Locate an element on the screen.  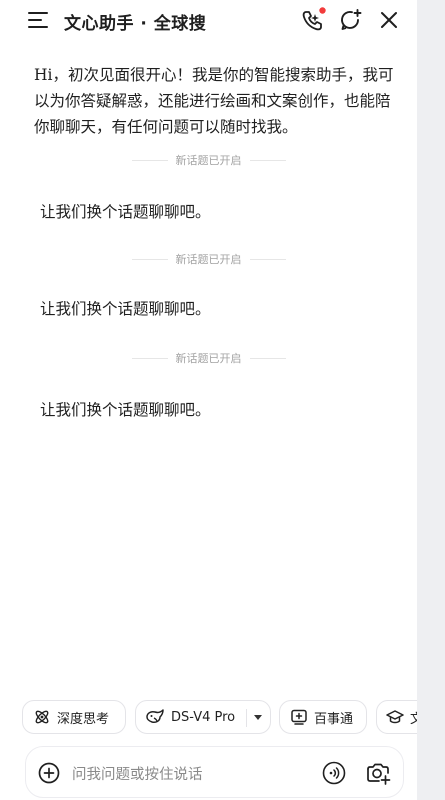
chip-separator is located at coordinates (246, 718).